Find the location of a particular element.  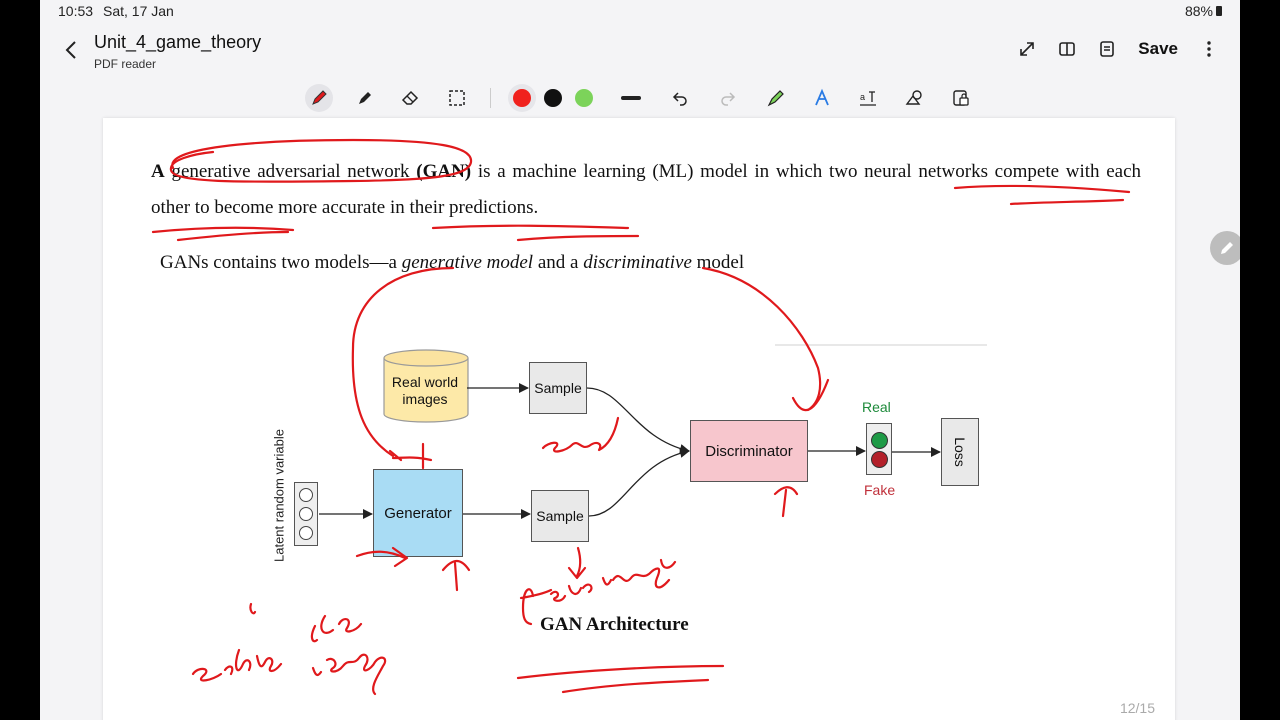

lasso-select-icon is located at coordinates (457, 98).